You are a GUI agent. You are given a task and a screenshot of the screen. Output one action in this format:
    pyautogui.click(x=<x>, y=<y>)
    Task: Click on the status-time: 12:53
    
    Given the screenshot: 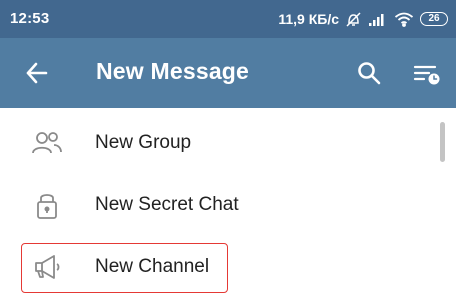 What is the action you would take?
    pyautogui.click(x=30, y=18)
    